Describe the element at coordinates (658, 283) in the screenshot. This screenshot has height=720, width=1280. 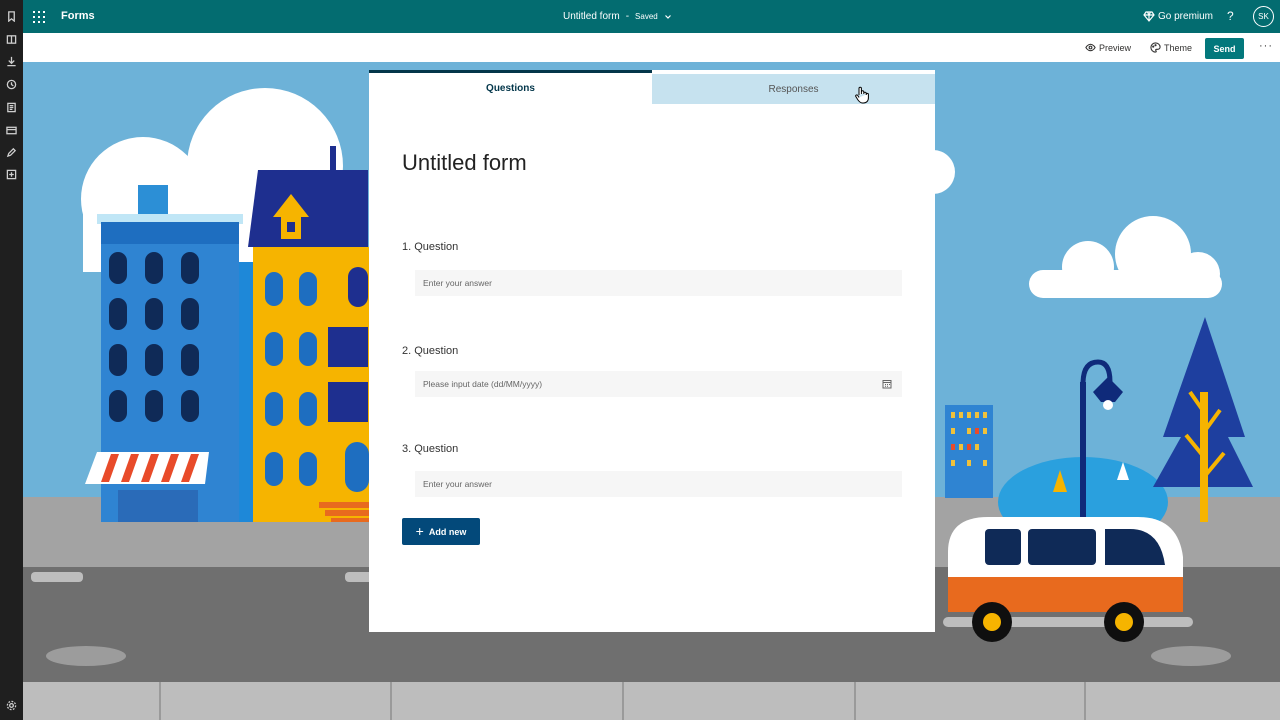
I see `question-1-answer-field: Enter your answer` at that location.